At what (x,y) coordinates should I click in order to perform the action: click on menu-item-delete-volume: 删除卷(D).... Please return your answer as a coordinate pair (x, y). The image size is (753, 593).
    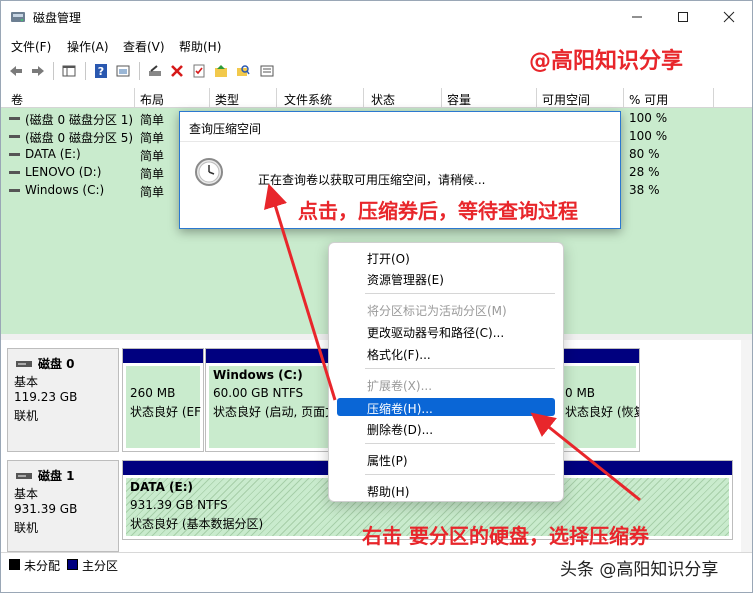
    Looking at the image, I should click on (446, 428).